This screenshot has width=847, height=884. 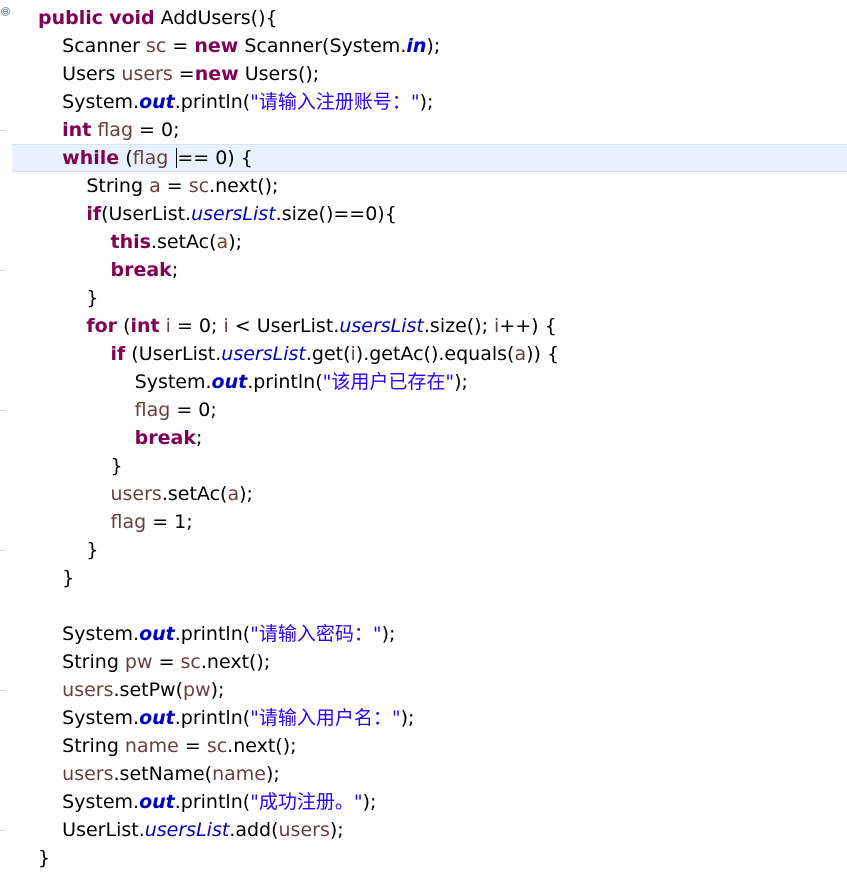 What do you see at coordinates (132, 18) in the screenshot?
I see `code-token: void` at bounding box center [132, 18].